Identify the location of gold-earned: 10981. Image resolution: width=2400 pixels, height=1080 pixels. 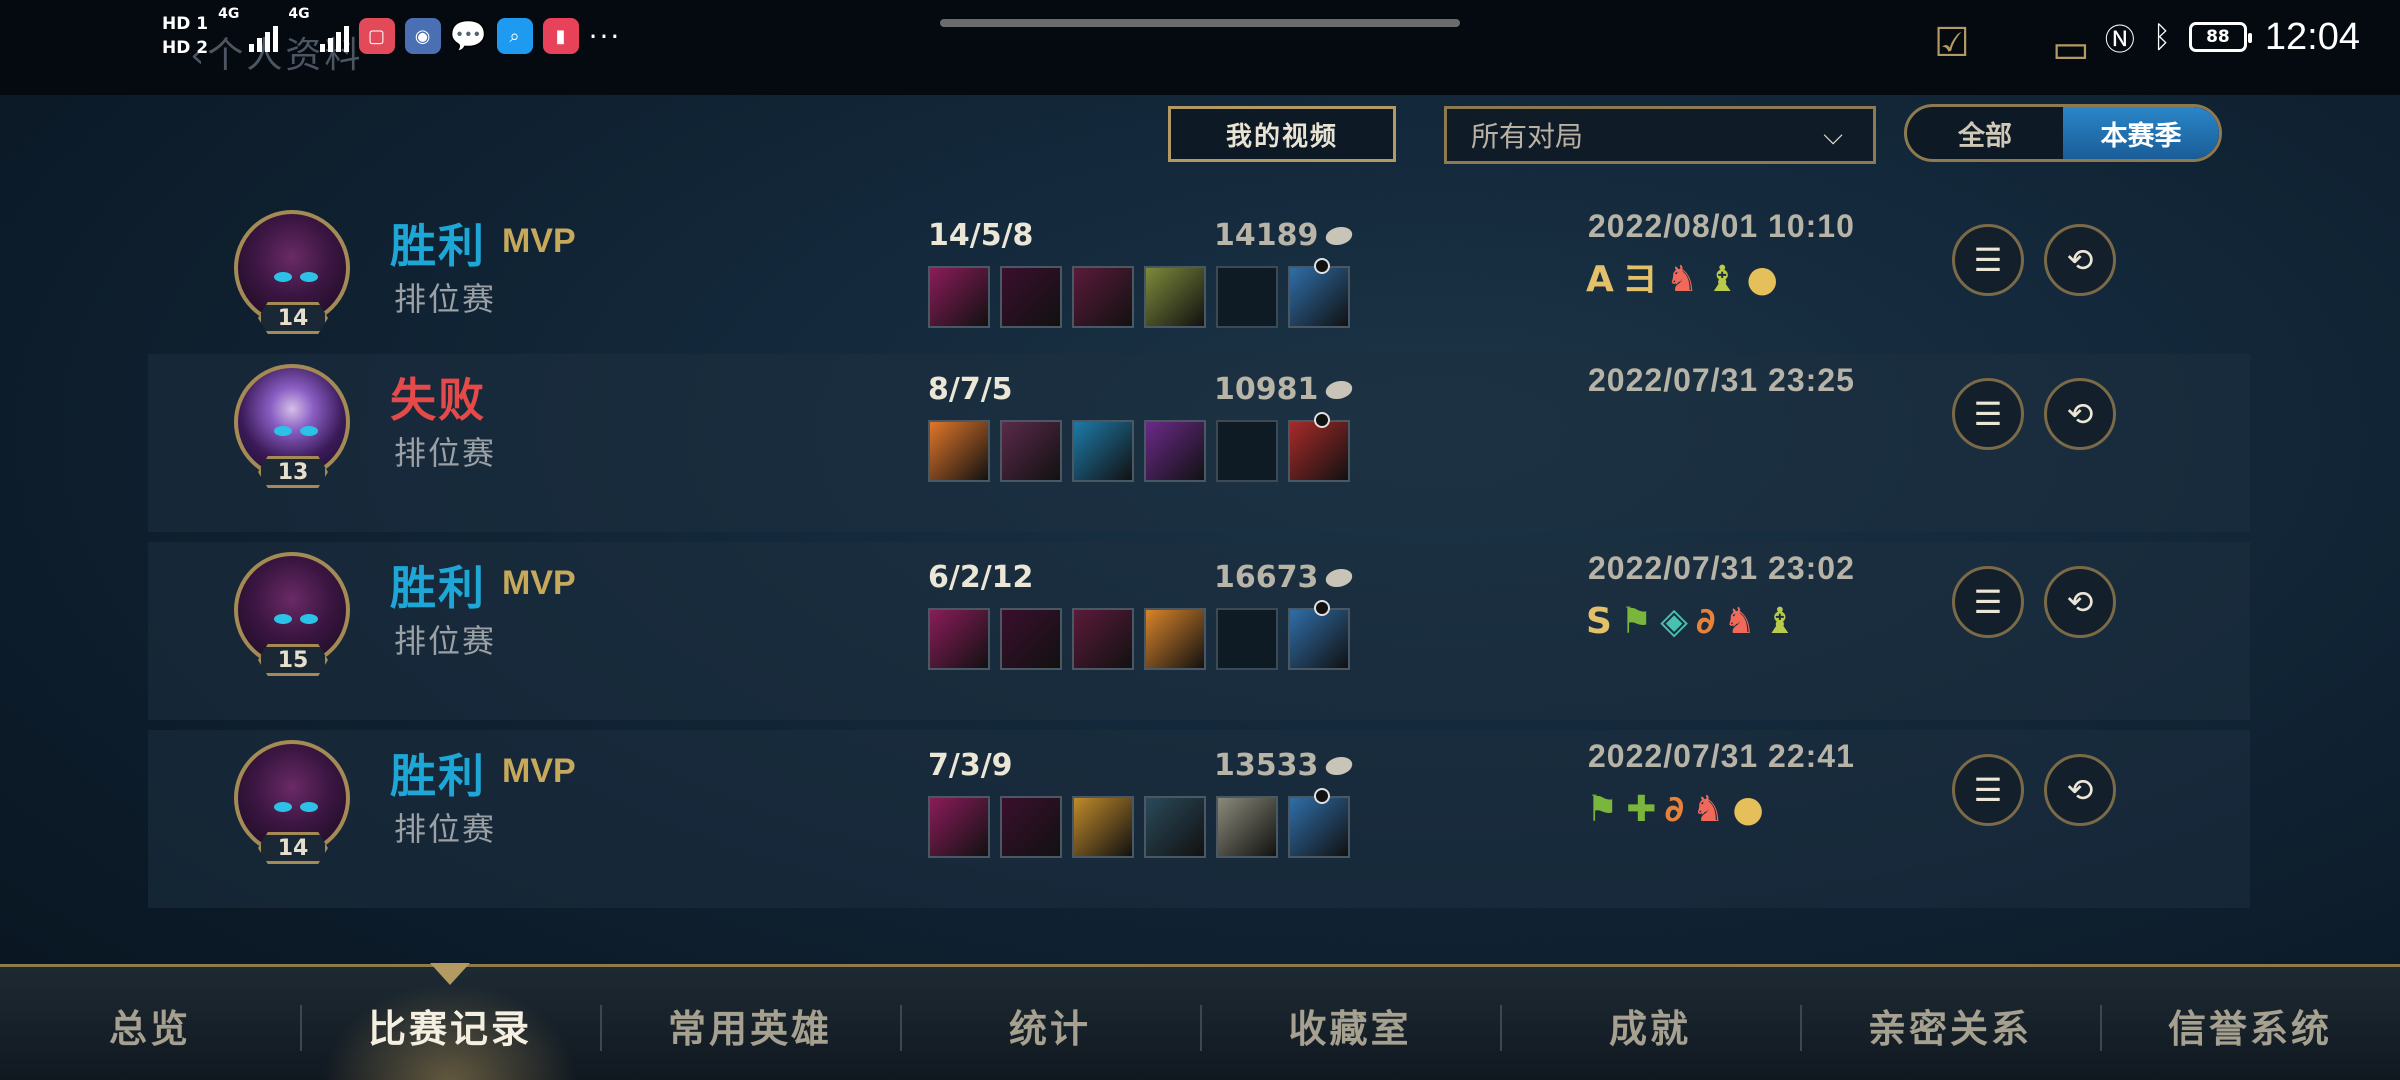
(1284, 389).